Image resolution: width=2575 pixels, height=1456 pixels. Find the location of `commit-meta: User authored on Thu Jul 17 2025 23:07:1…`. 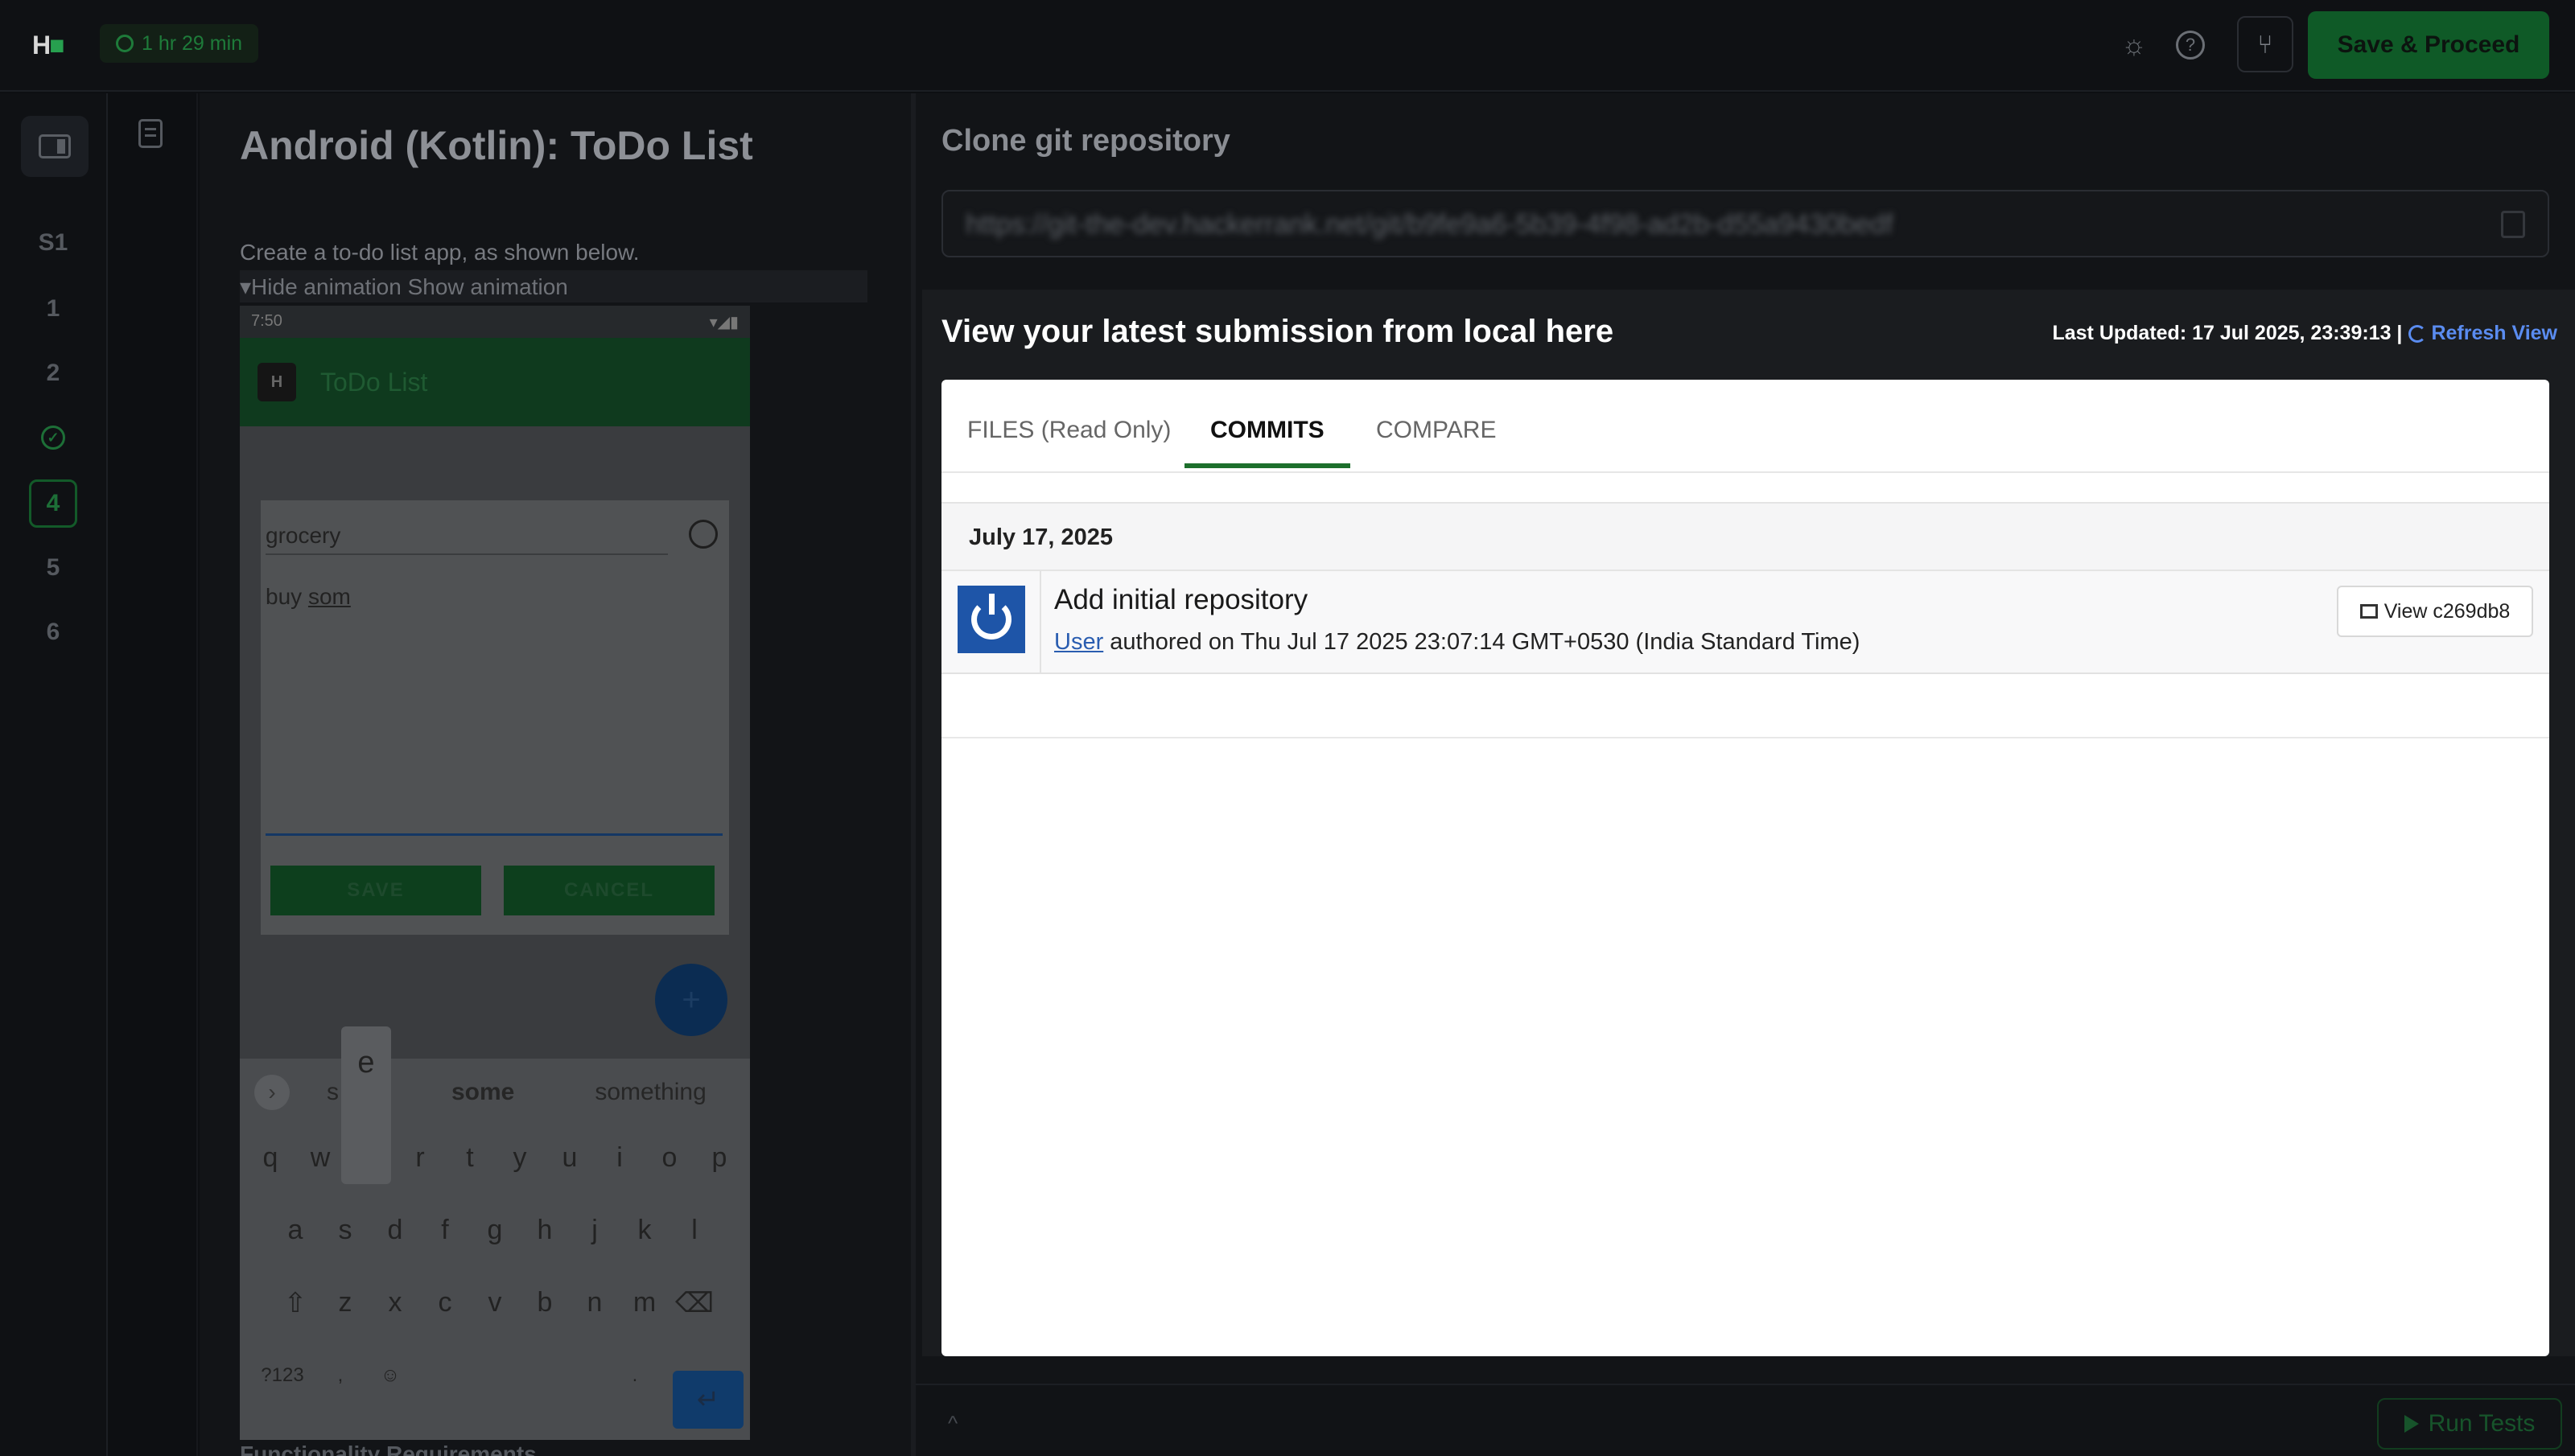

commit-meta: User authored on Thu Jul 17 2025 23:07:1… is located at coordinates (1457, 642).